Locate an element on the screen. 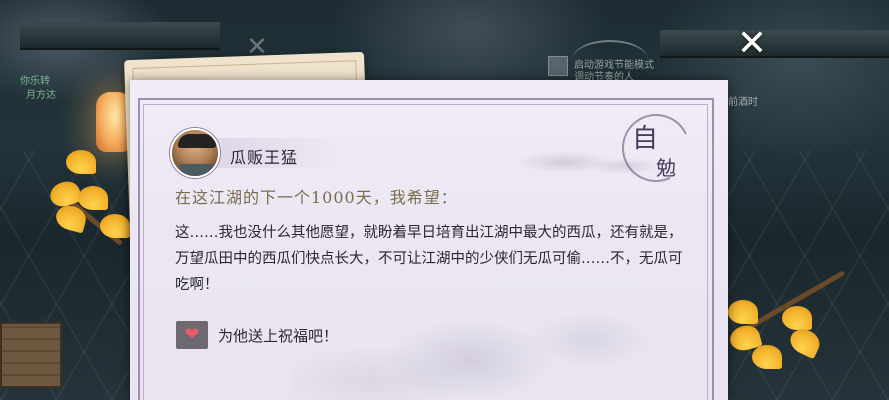 The image size is (889, 400). hud-sublabel: 月方达 is located at coordinates (41, 95).